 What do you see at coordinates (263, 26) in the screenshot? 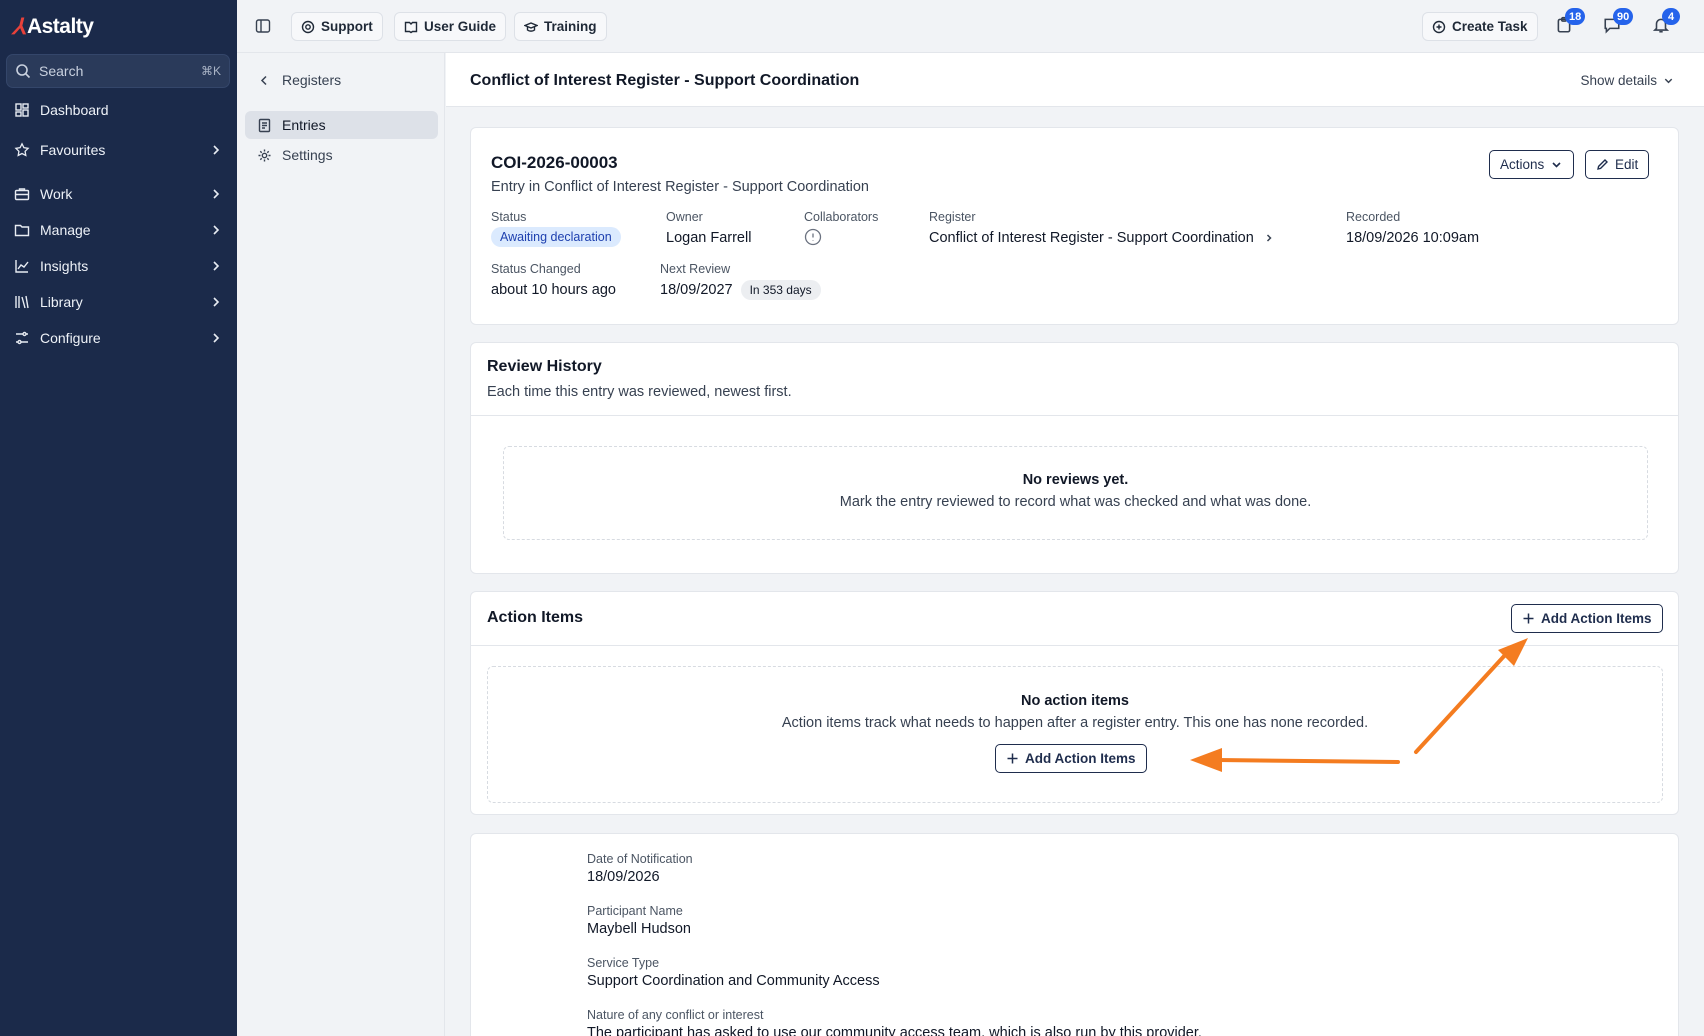
I see `sidebar-toggle-icon` at bounding box center [263, 26].